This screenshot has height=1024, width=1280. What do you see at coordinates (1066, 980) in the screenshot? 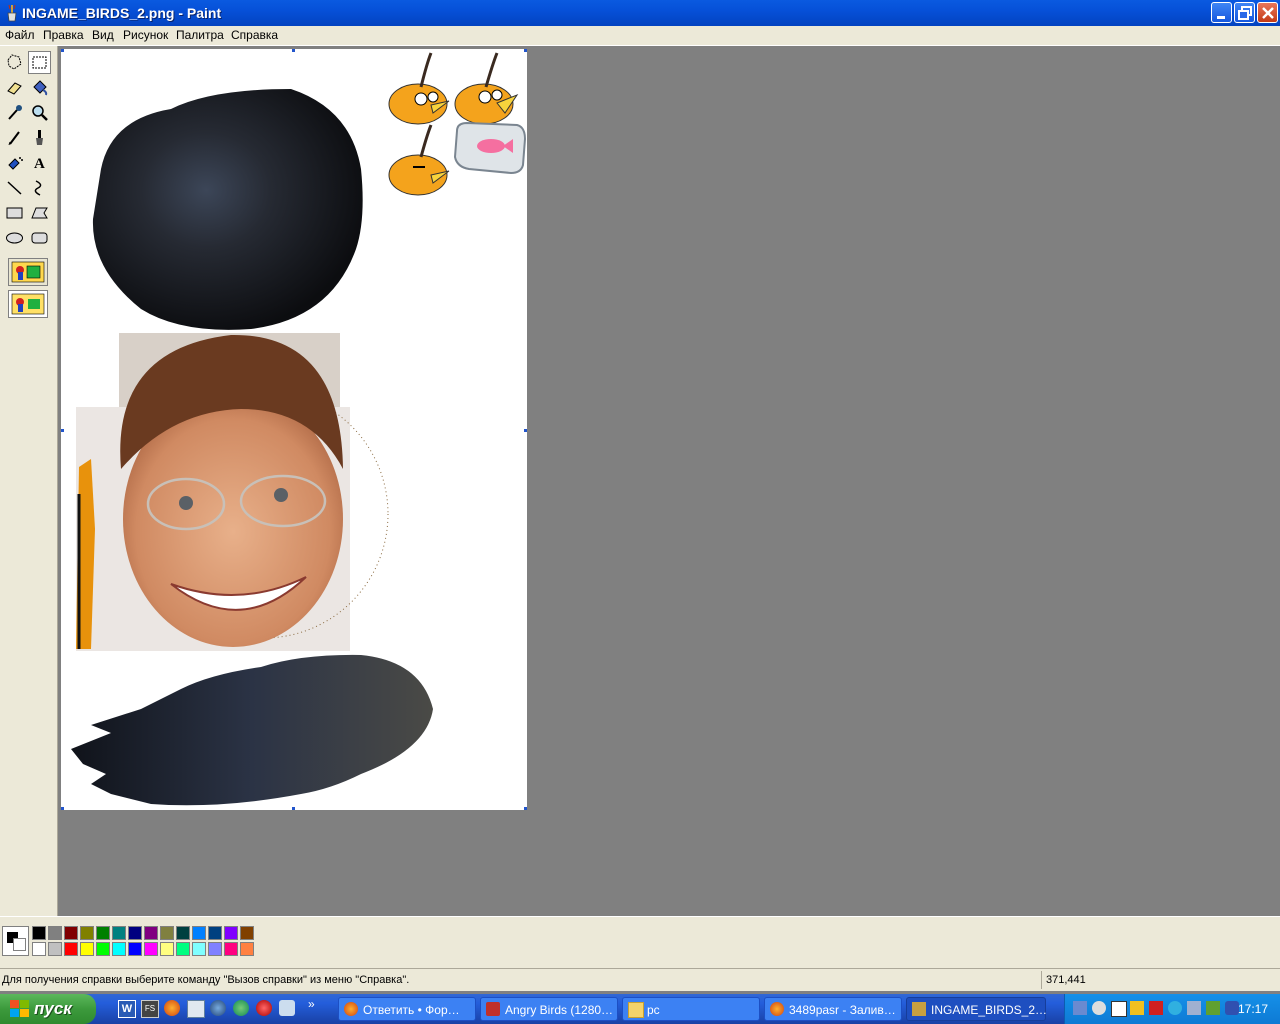
I see `cursor-coordinates: 371,441` at bounding box center [1066, 980].